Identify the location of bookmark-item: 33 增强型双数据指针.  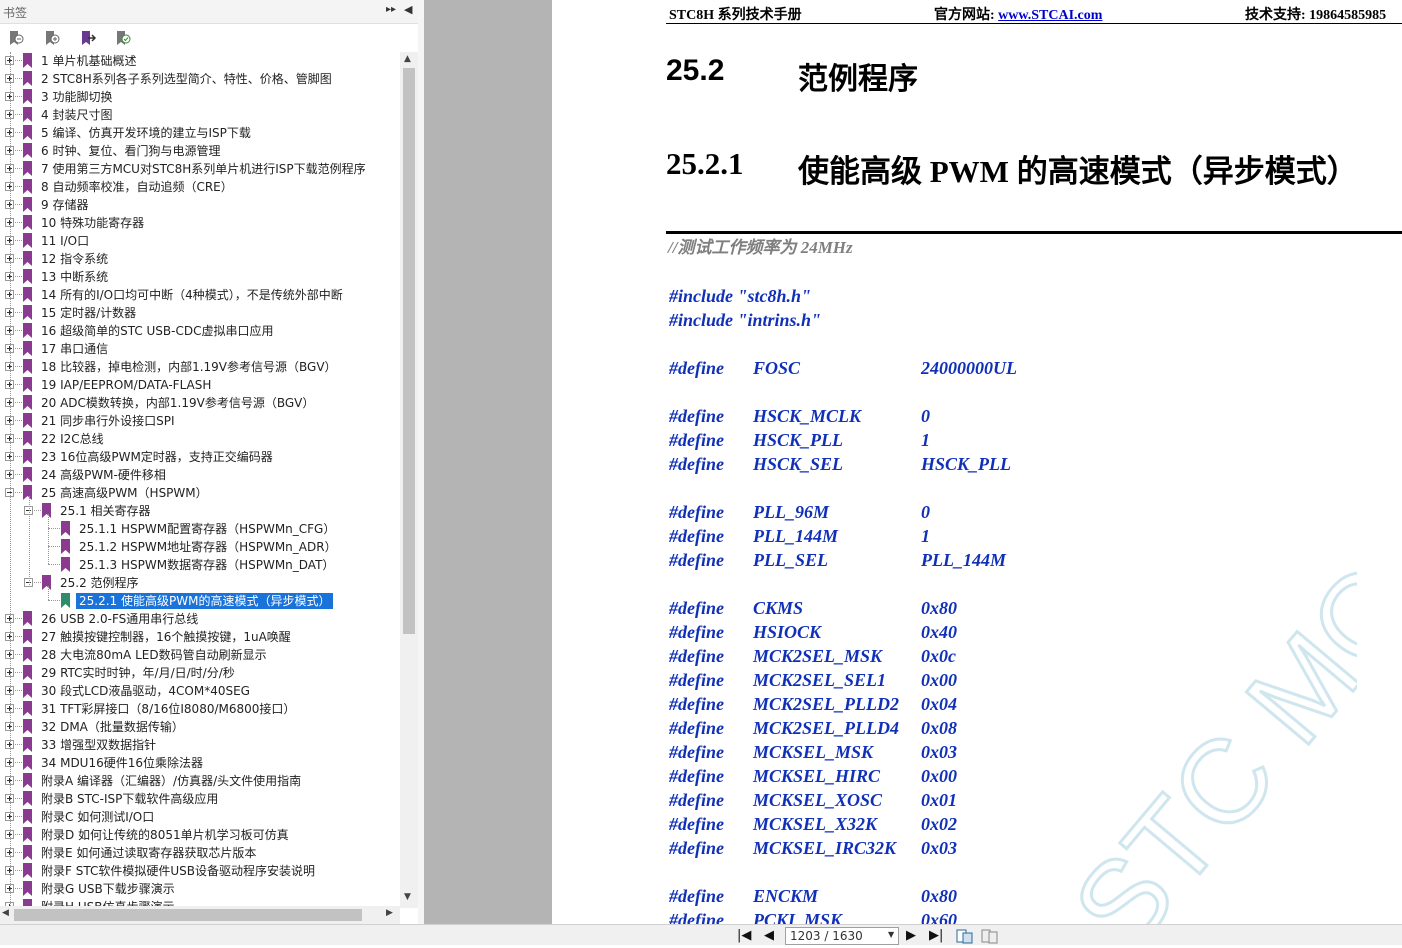
(200, 745).